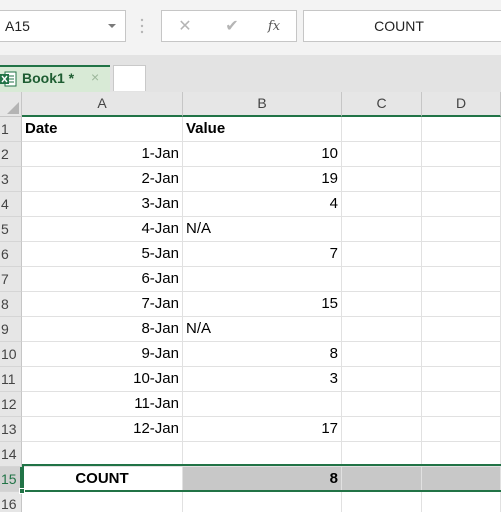 The height and width of the screenshot is (512, 501). Describe the element at coordinates (102, 404) in the screenshot. I see `cell-a12: 11-Jan` at that location.